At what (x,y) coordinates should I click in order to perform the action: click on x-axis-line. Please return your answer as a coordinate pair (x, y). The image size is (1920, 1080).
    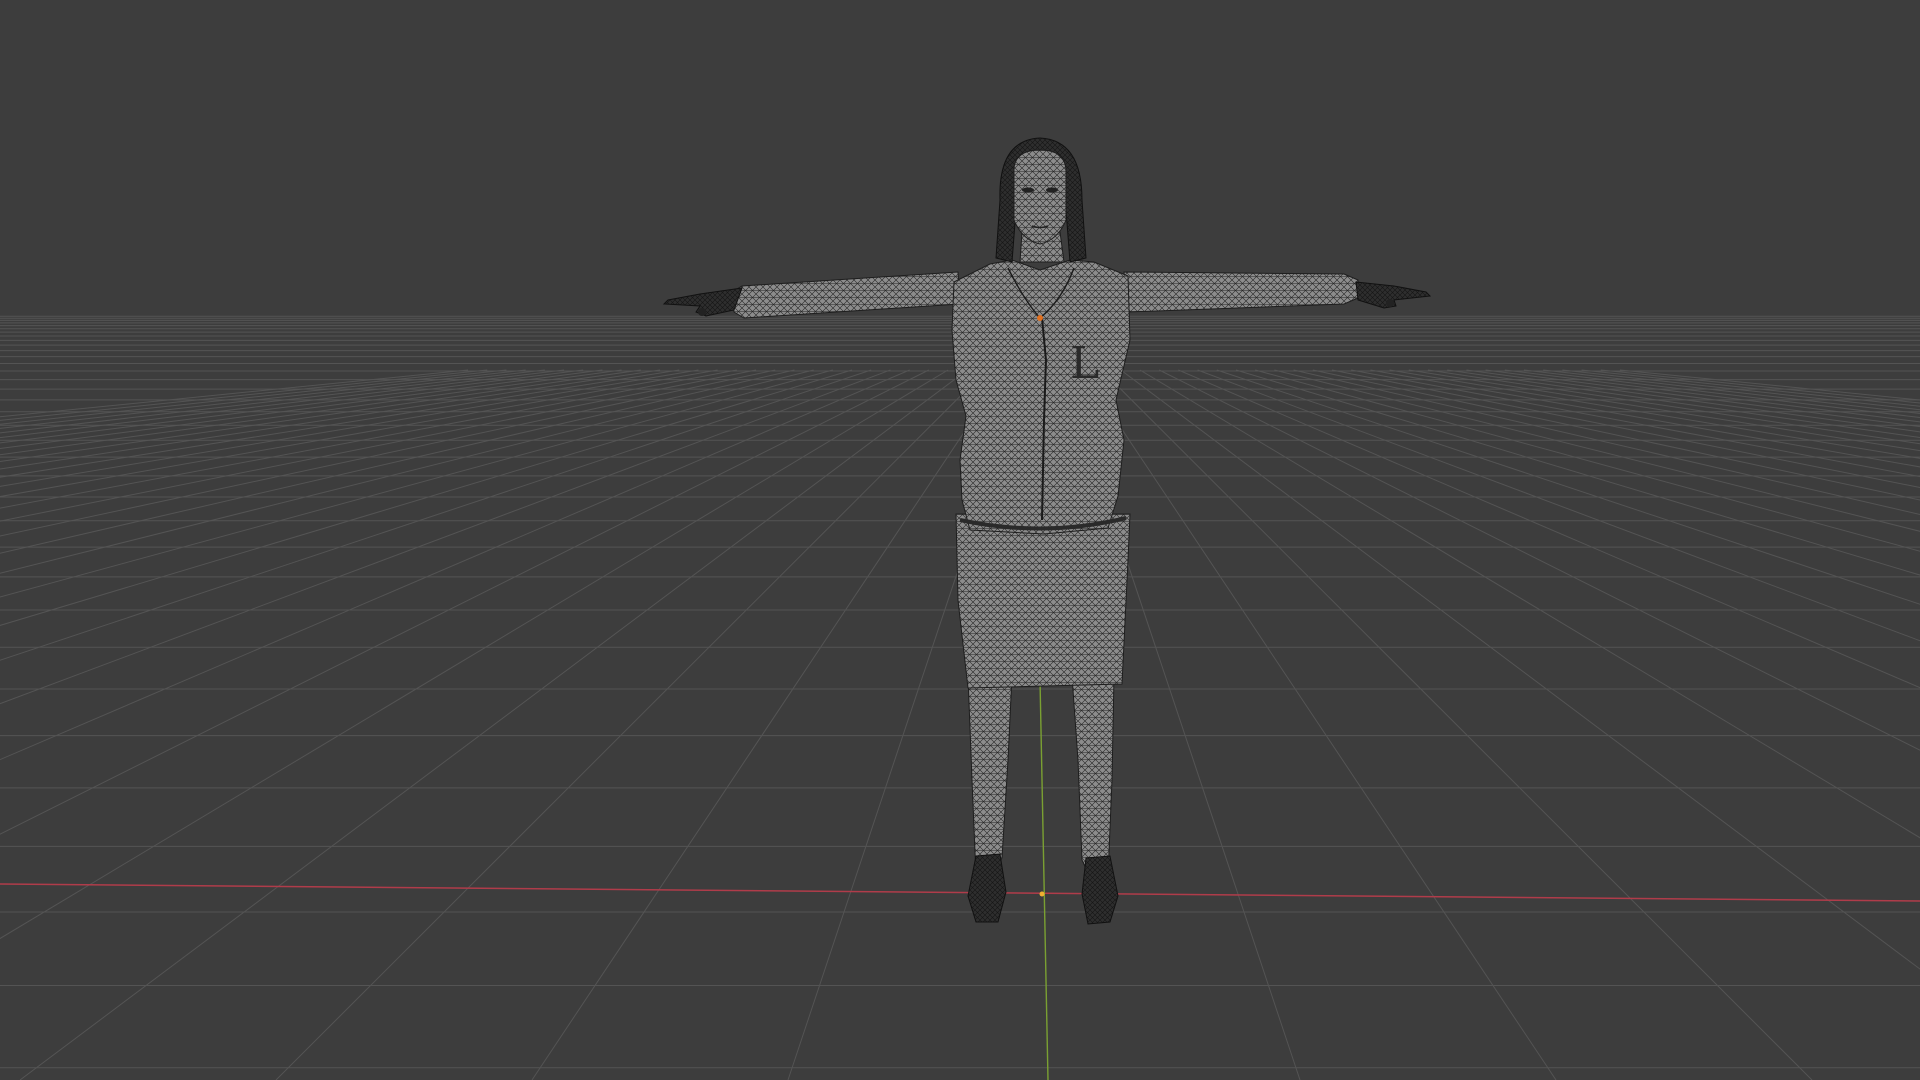
    Looking at the image, I should click on (960, 892).